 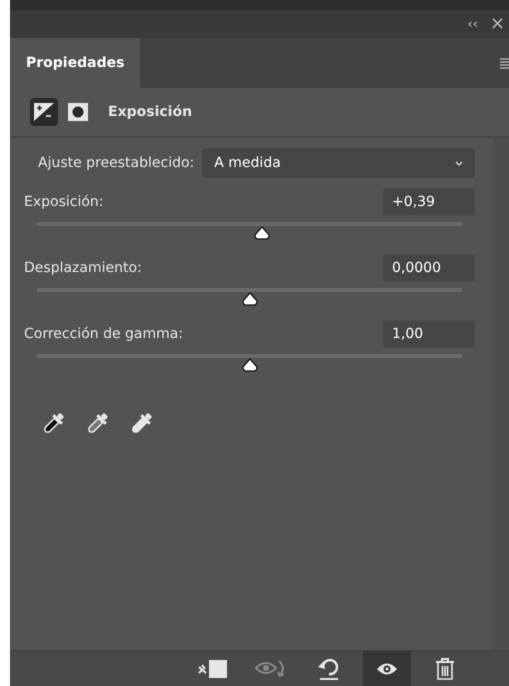 What do you see at coordinates (116, 163) in the screenshot?
I see `preset-label: Ajuste preestablecido:` at bounding box center [116, 163].